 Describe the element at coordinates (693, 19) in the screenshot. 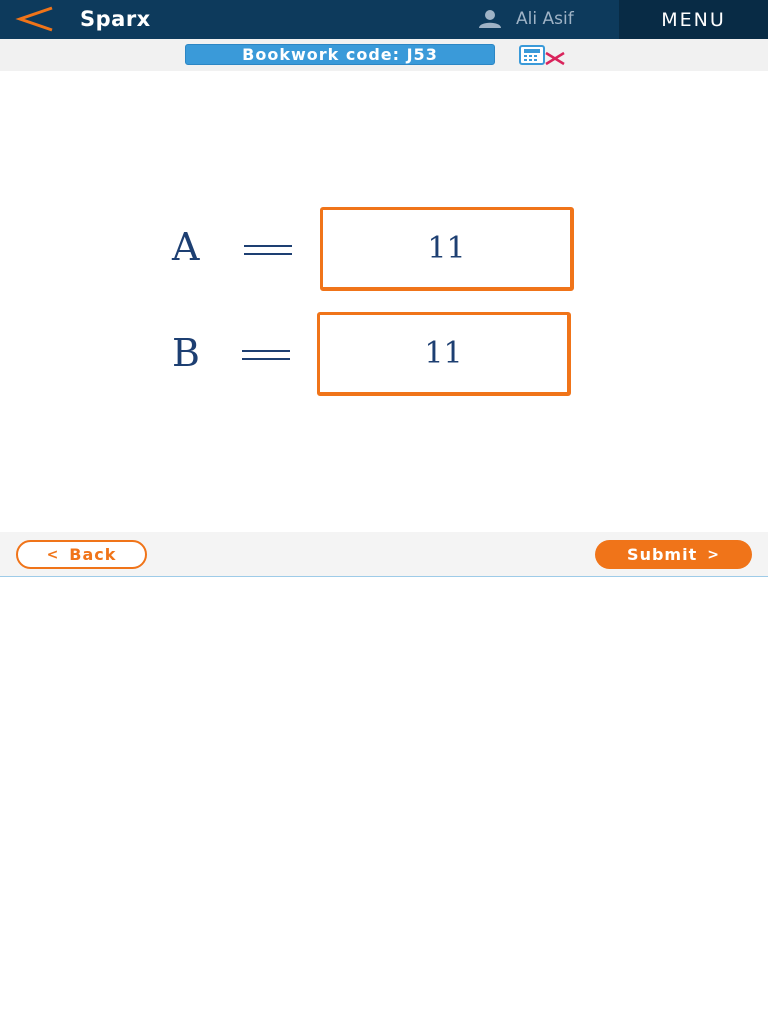

I see `menu-button: MENU` at that location.